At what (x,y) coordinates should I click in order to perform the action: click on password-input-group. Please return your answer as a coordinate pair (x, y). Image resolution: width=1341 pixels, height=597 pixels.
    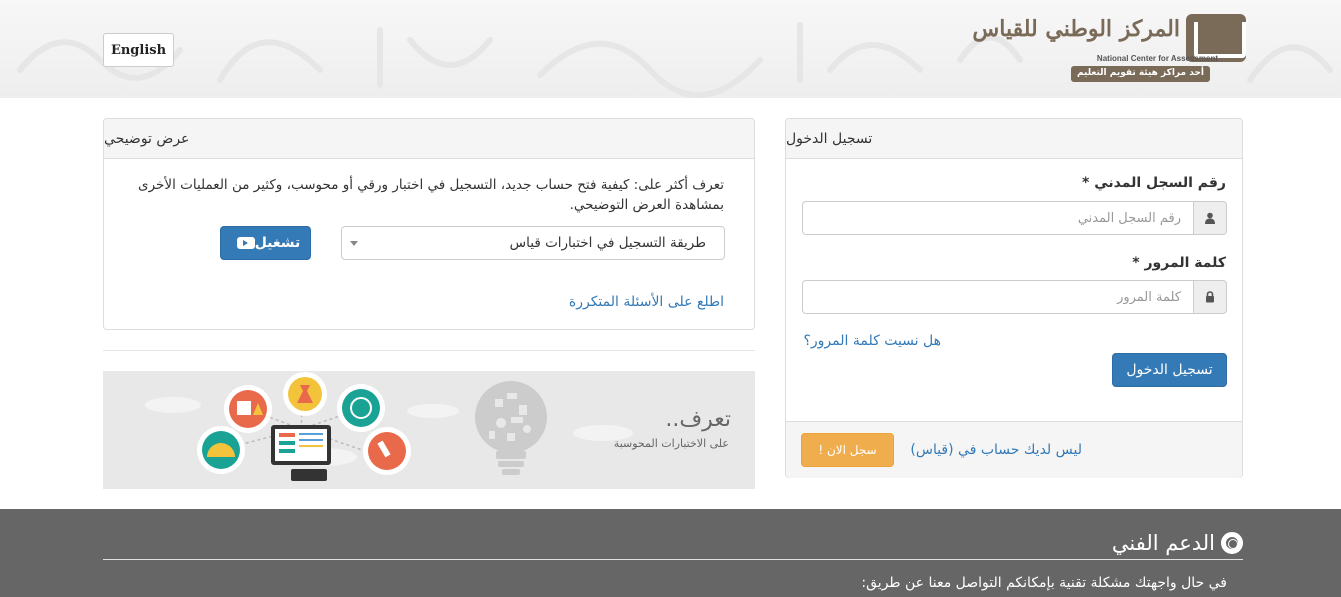
    Looking at the image, I should click on (1014, 297).